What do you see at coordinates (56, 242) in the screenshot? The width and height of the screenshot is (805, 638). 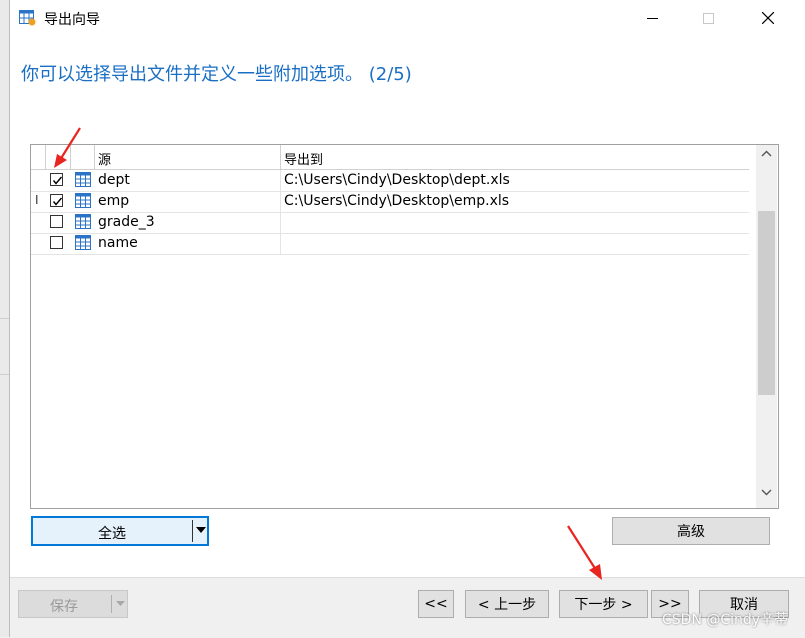 I see `row-checkbox-name` at bounding box center [56, 242].